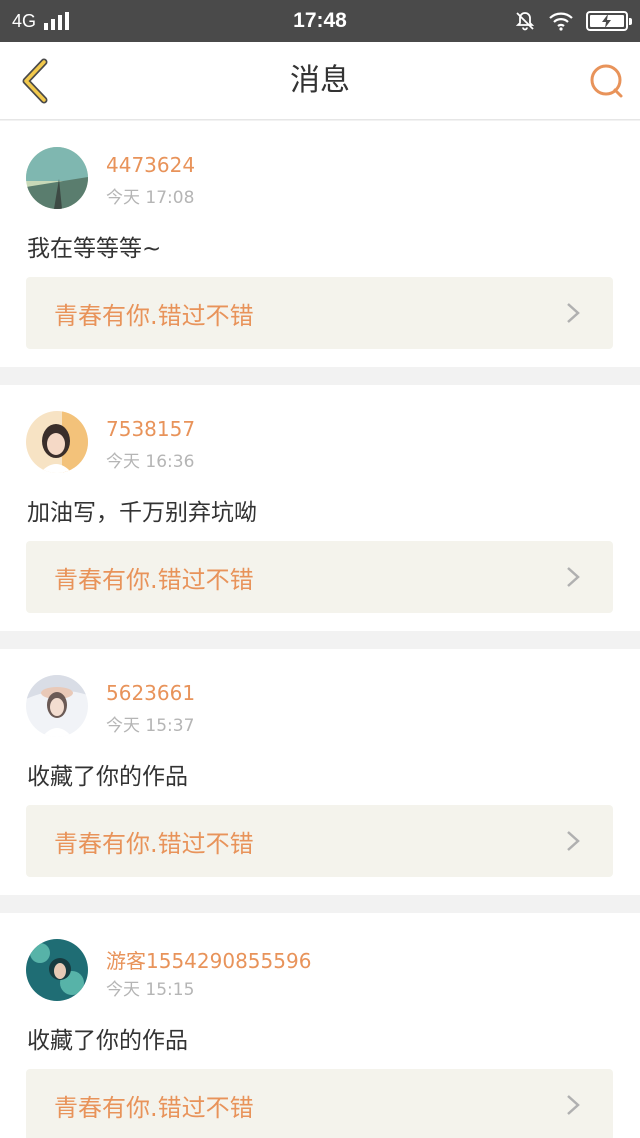  What do you see at coordinates (609, 21) in the screenshot?
I see `battery-icon` at bounding box center [609, 21].